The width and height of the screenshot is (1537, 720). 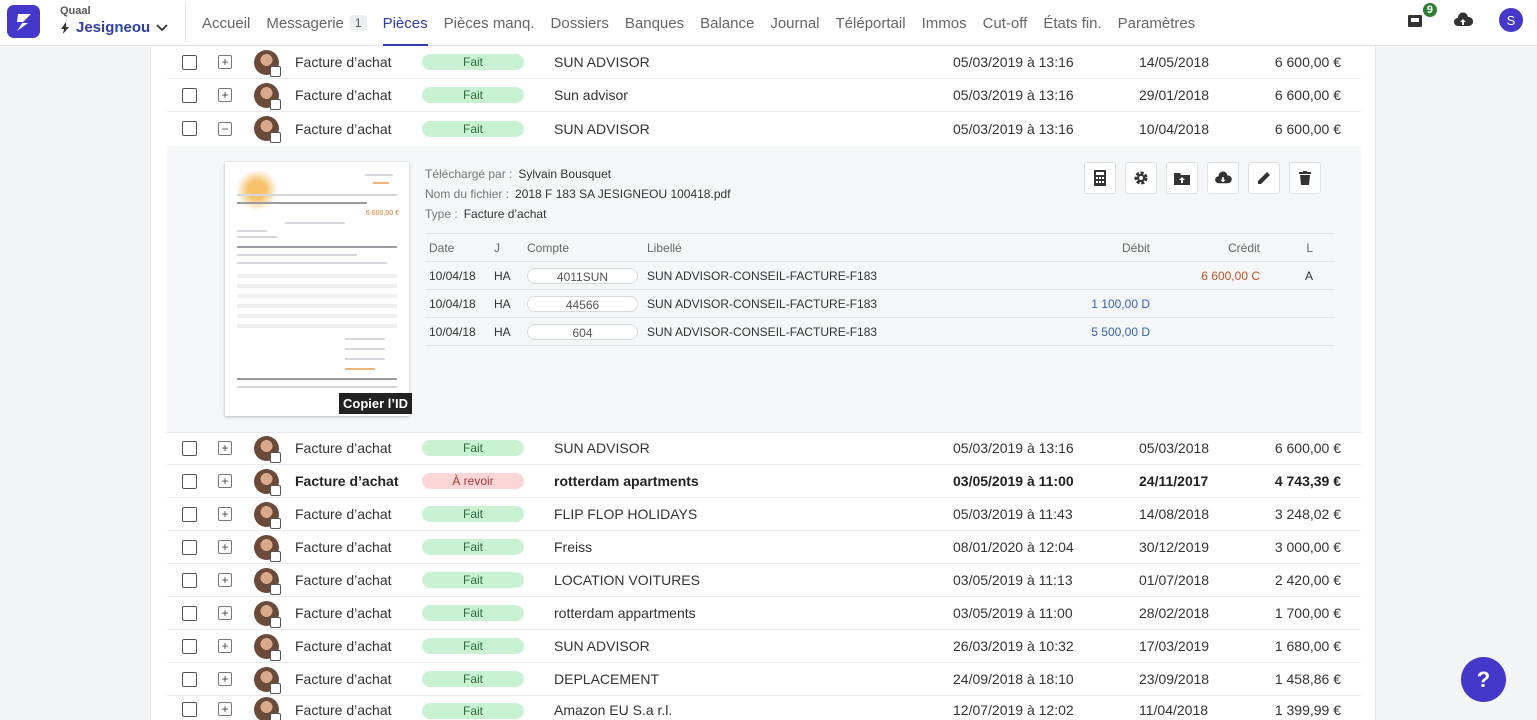 I want to click on nav-balance: Balance, so click(x=727, y=23).